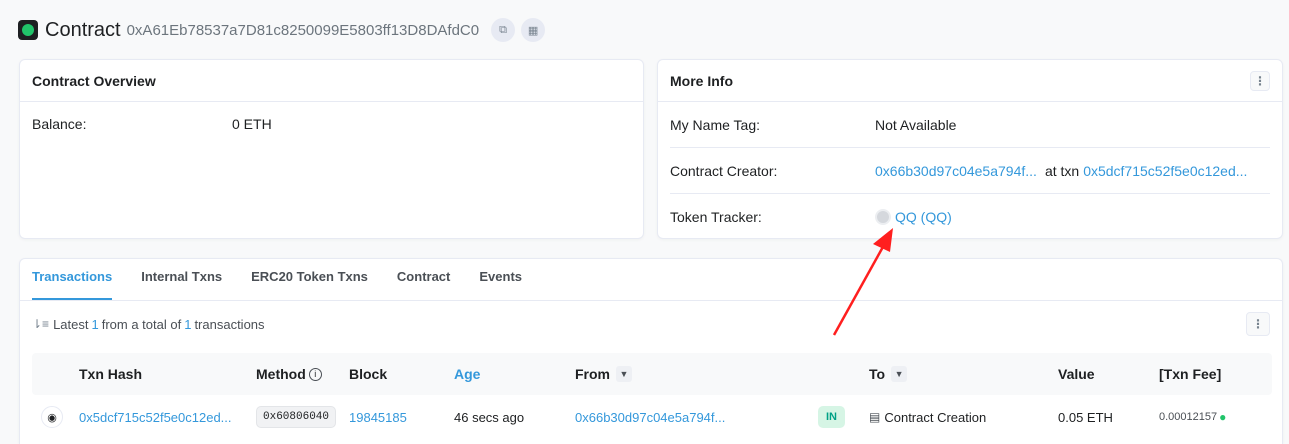 The height and width of the screenshot is (444, 1289). I want to click on direction-badge: IN, so click(831, 417).